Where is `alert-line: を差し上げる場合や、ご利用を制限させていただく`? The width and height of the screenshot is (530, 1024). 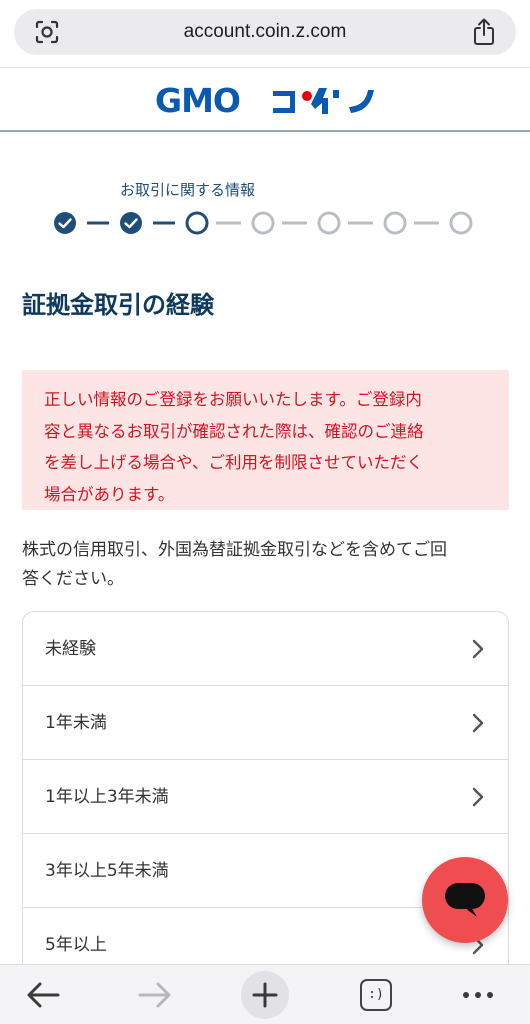 alert-line: を差し上げる場合や、ご利用を制限させていただく is located at coordinates (234, 462).